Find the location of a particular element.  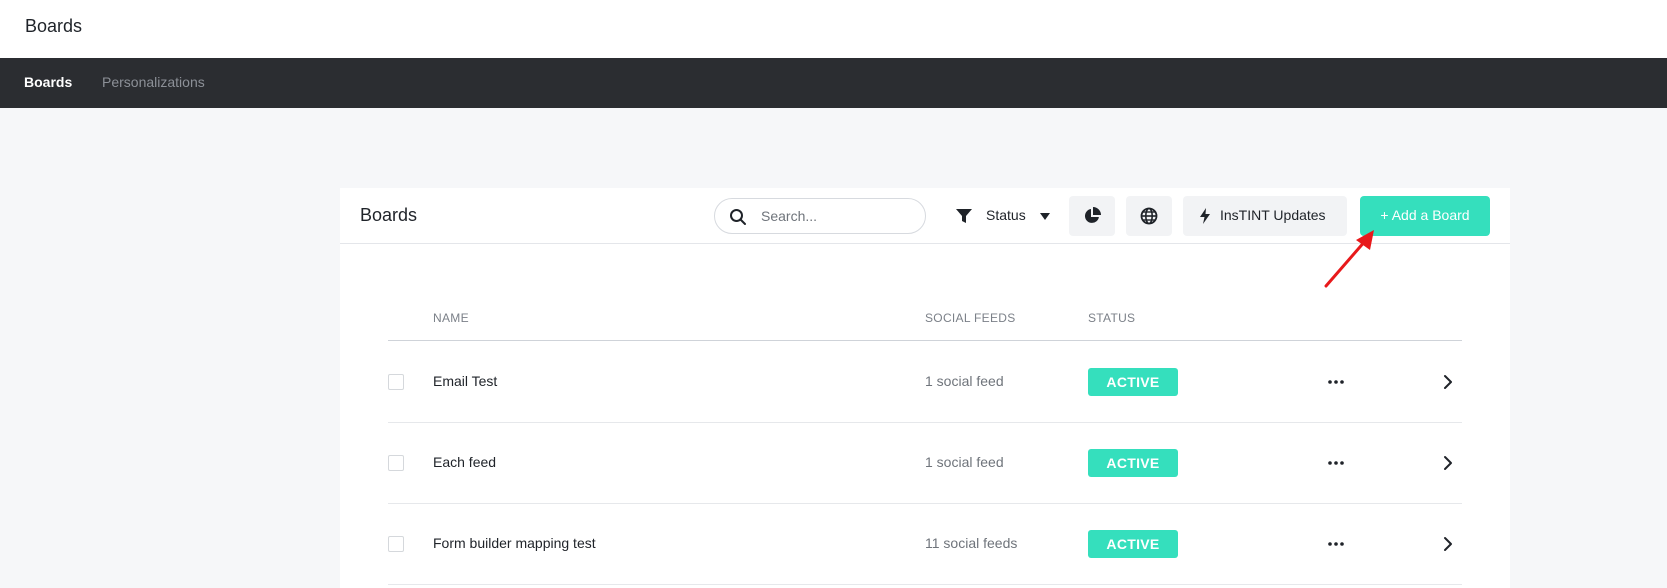

globe-icon is located at coordinates (1149, 216).